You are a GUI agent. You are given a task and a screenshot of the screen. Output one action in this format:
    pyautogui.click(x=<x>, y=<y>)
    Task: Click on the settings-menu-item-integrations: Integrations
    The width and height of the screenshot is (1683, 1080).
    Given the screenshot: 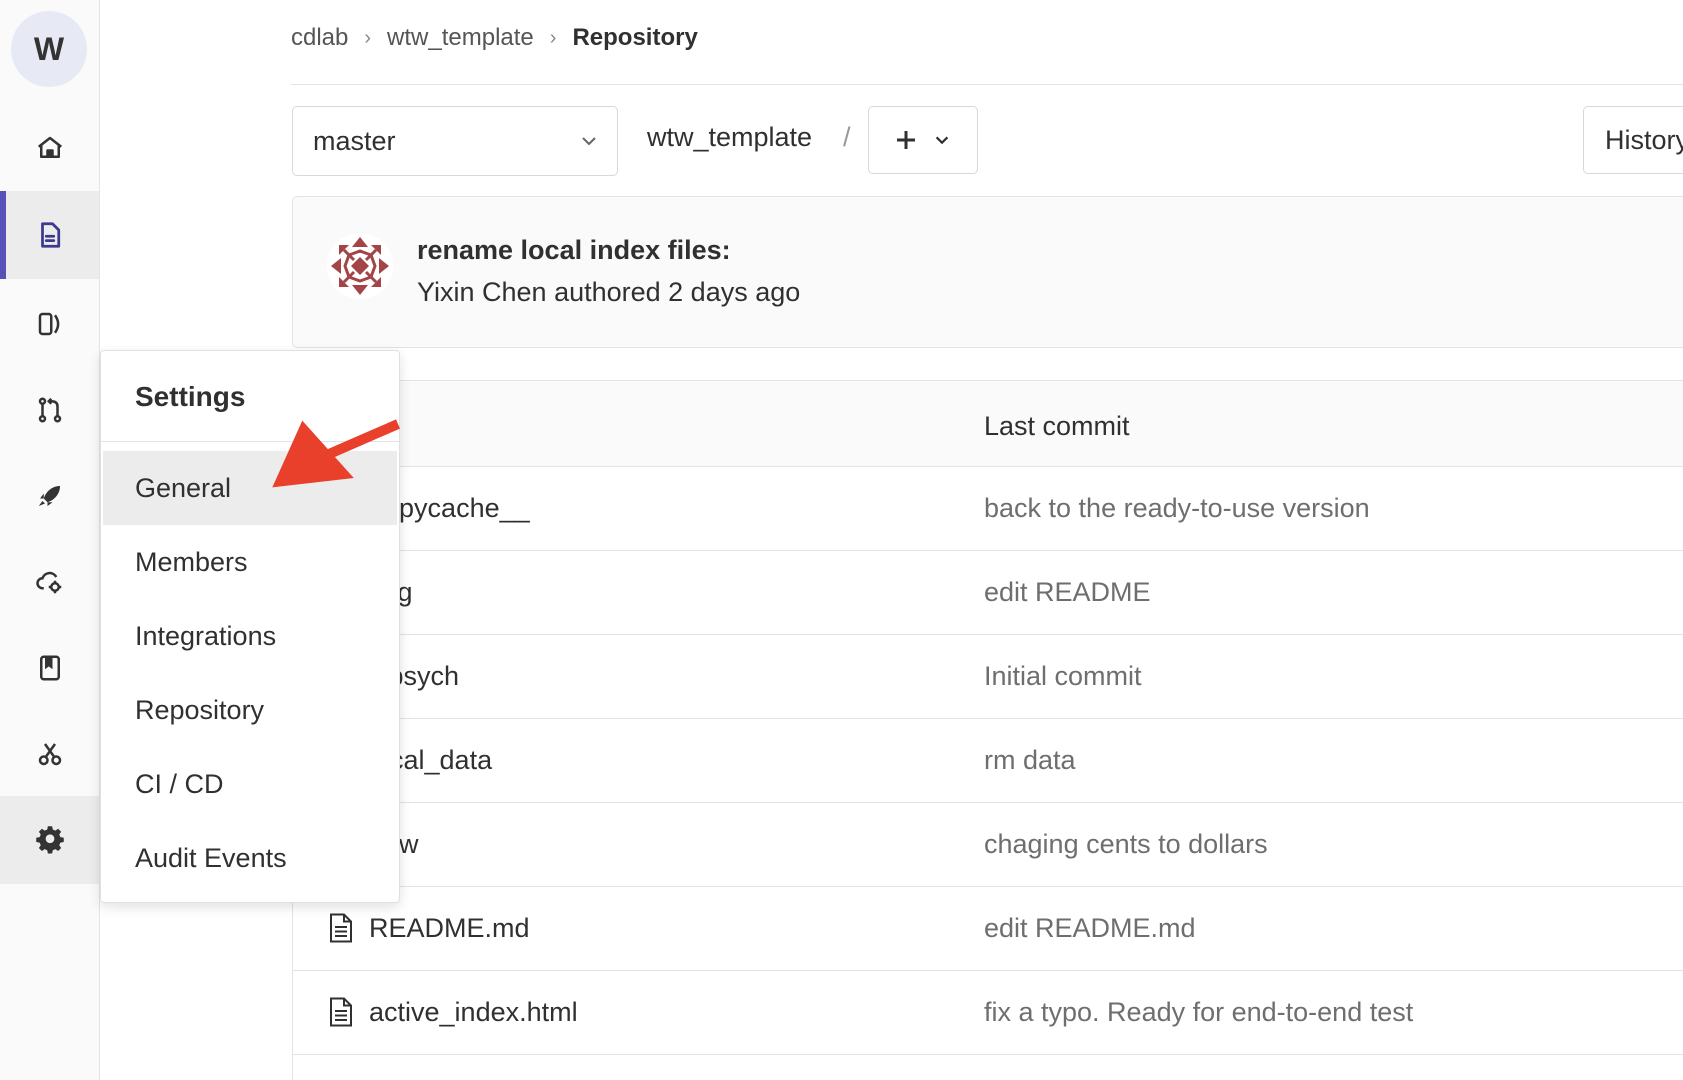 What is the action you would take?
    pyautogui.click(x=250, y=636)
    